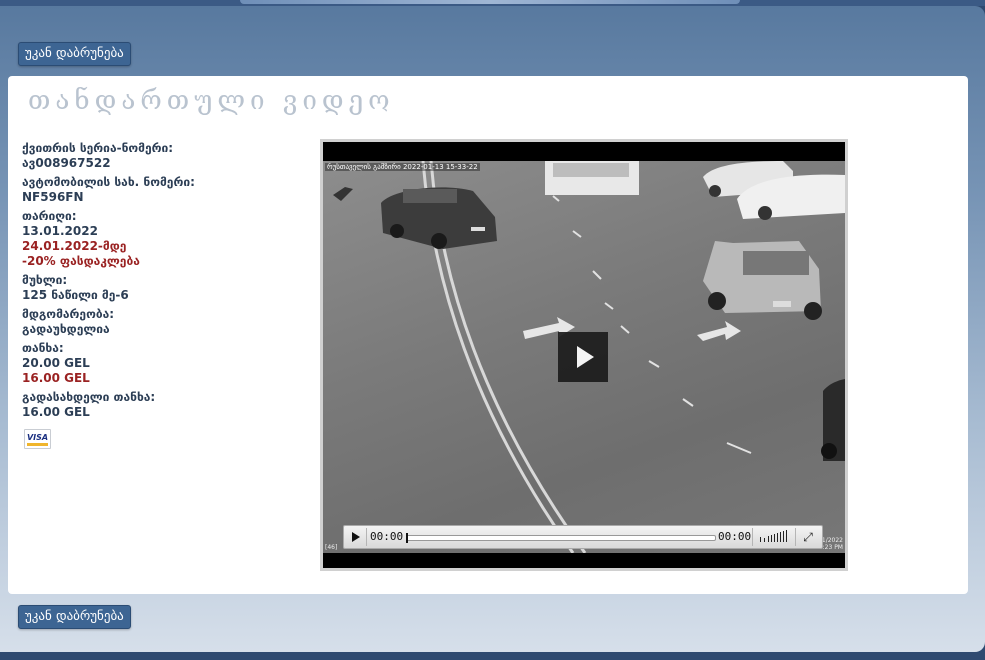 The height and width of the screenshot is (660, 985). Describe the element at coordinates (331, 547) in the screenshot. I see `camera-corner-left: [46]` at that location.